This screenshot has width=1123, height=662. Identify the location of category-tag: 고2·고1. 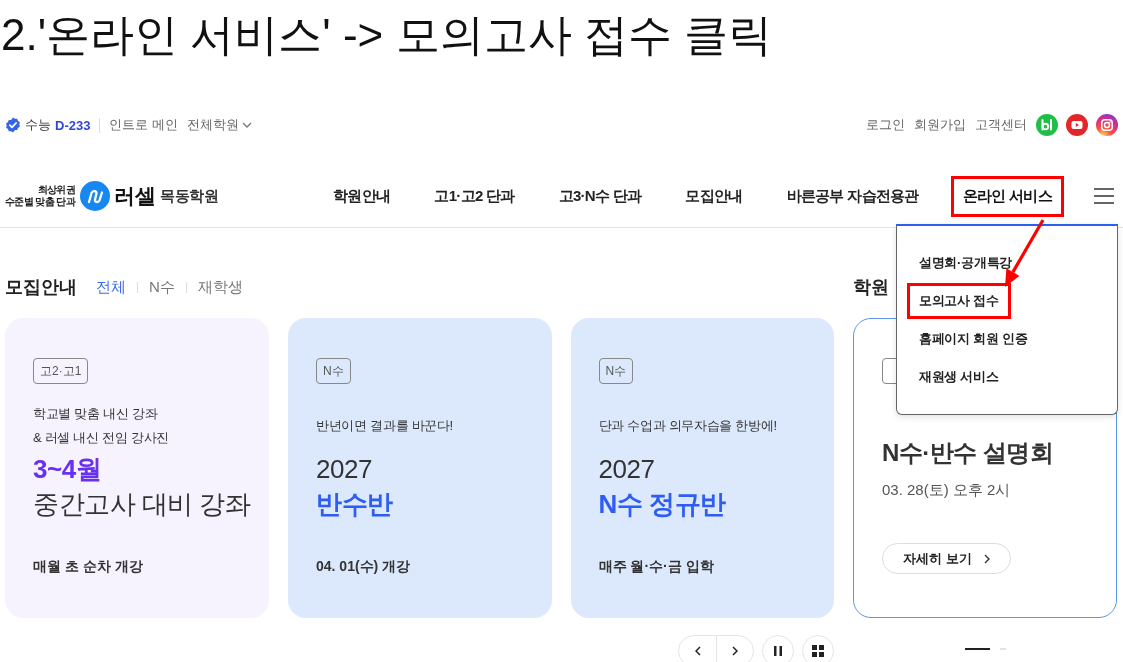
(61, 371).